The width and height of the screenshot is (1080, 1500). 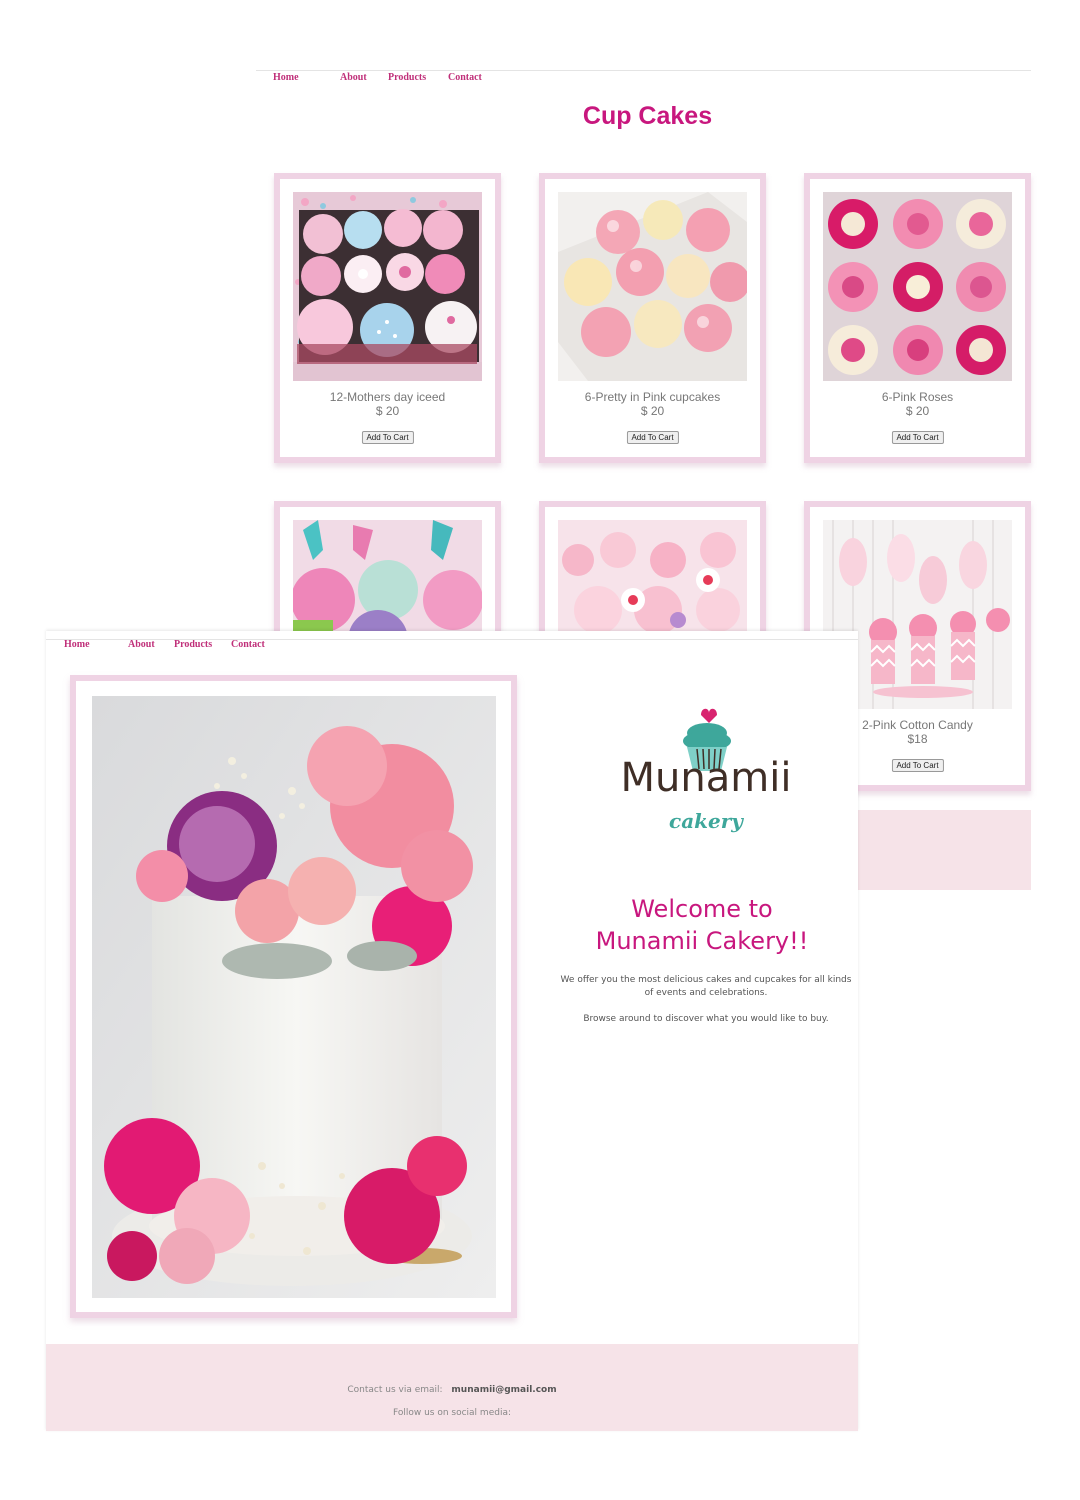 I want to click on welcome-line-1: Welcome to, so click(x=702, y=909).